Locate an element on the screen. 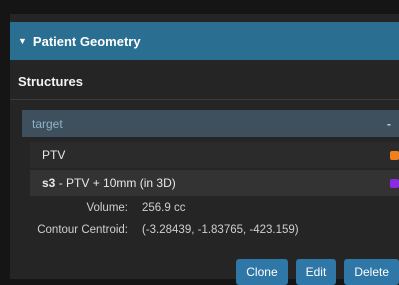 This screenshot has width=399, height=285. volume-value: 256.9 cc is located at coordinates (164, 208).